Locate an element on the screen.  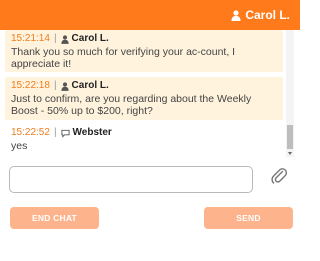
chat-bubble-icon is located at coordinates (65, 133).